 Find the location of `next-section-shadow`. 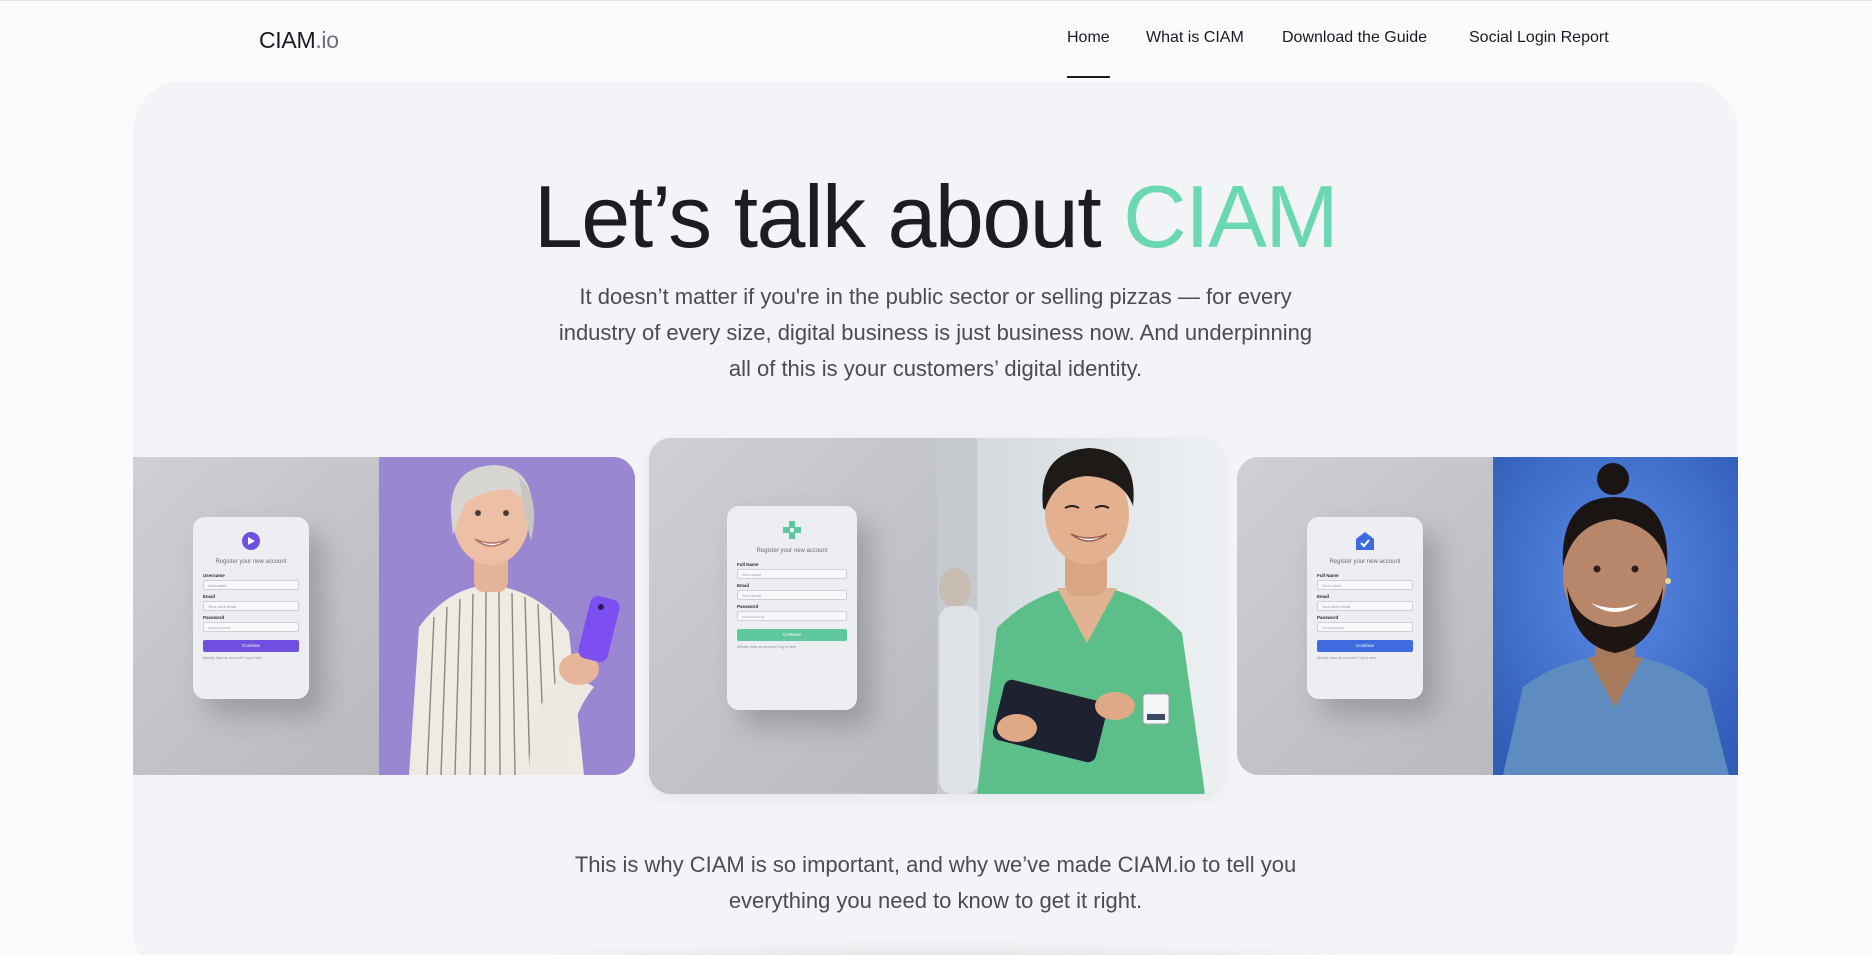

next-section-shadow is located at coordinates (933, 948).